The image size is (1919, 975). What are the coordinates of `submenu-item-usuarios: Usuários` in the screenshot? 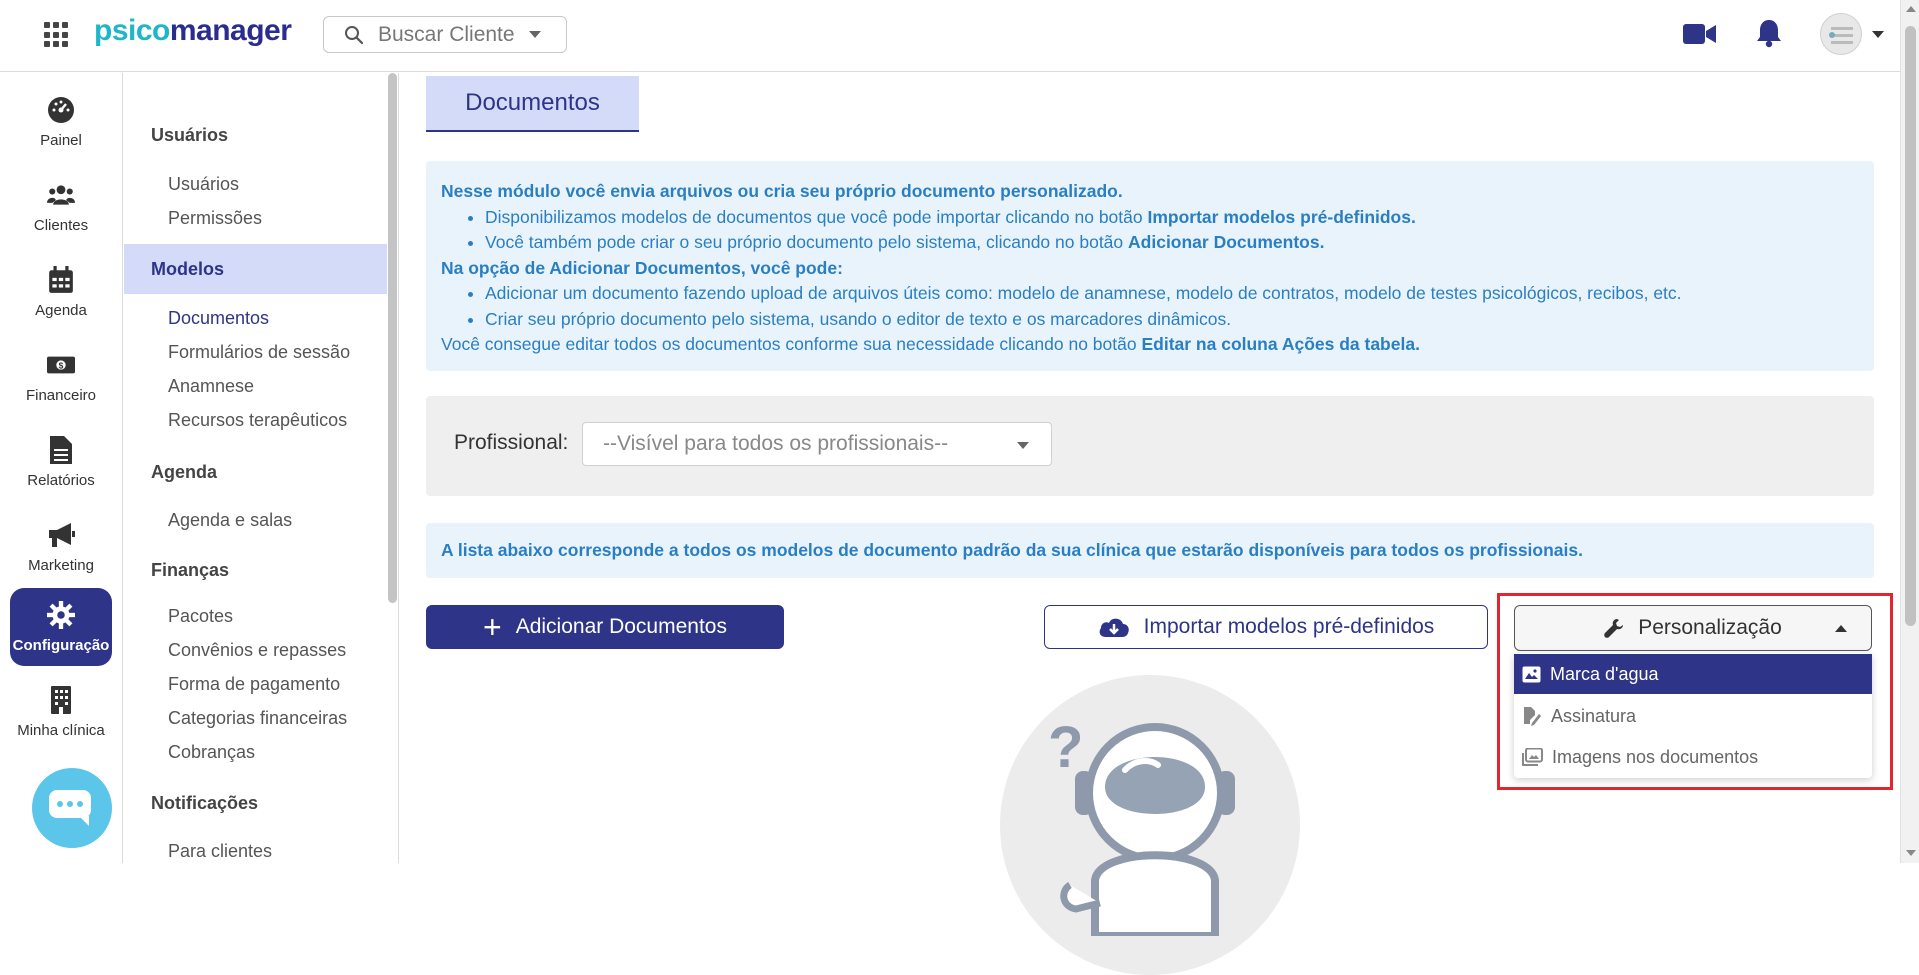 It's located at (203, 184).